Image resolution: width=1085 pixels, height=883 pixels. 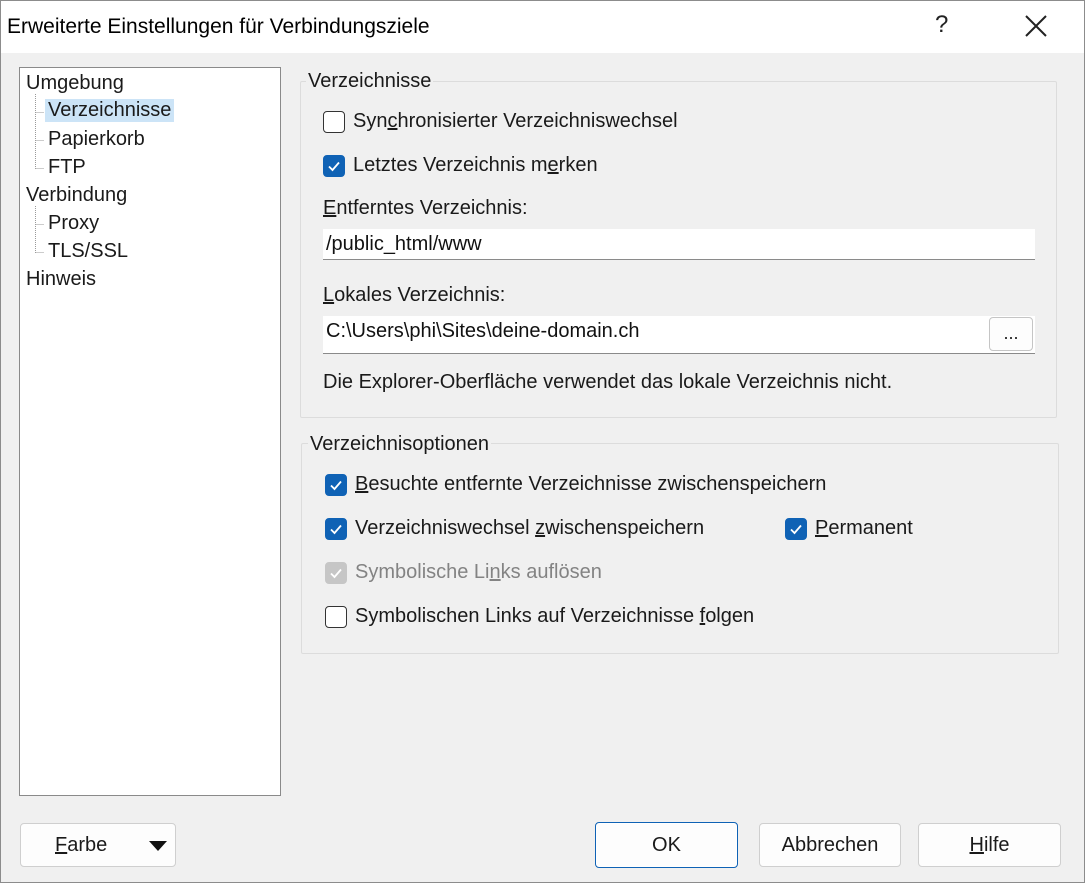 What do you see at coordinates (475, 165) in the screenshot?
I see `remember-last-dir-label: Letztes Verzeichnis merken` at bounding box center [475, 165].